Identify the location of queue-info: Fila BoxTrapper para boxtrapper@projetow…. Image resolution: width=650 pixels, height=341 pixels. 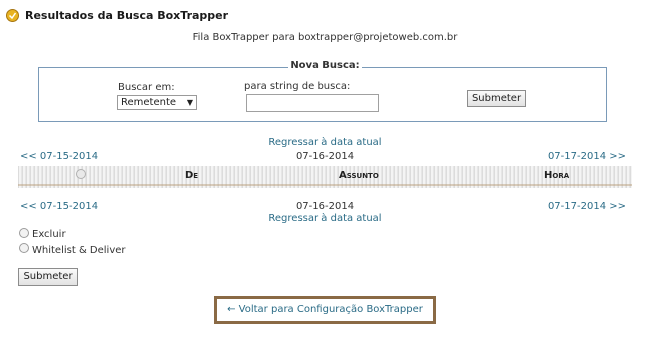
(325, 37).